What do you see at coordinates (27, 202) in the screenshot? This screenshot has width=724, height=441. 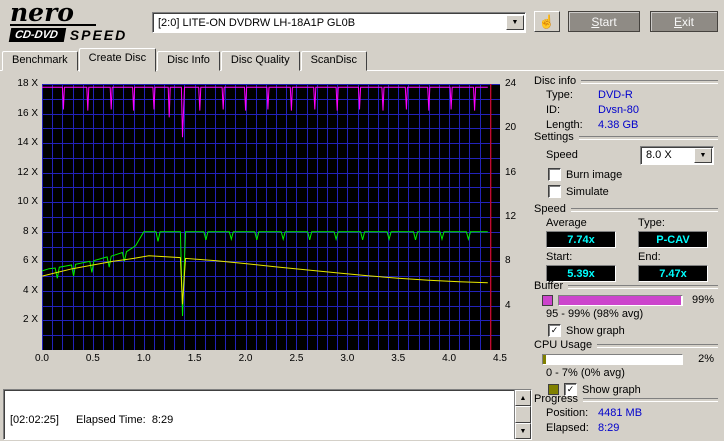 I see `y-axis-left-tick: 10 X` at bounding box center [27, 202].